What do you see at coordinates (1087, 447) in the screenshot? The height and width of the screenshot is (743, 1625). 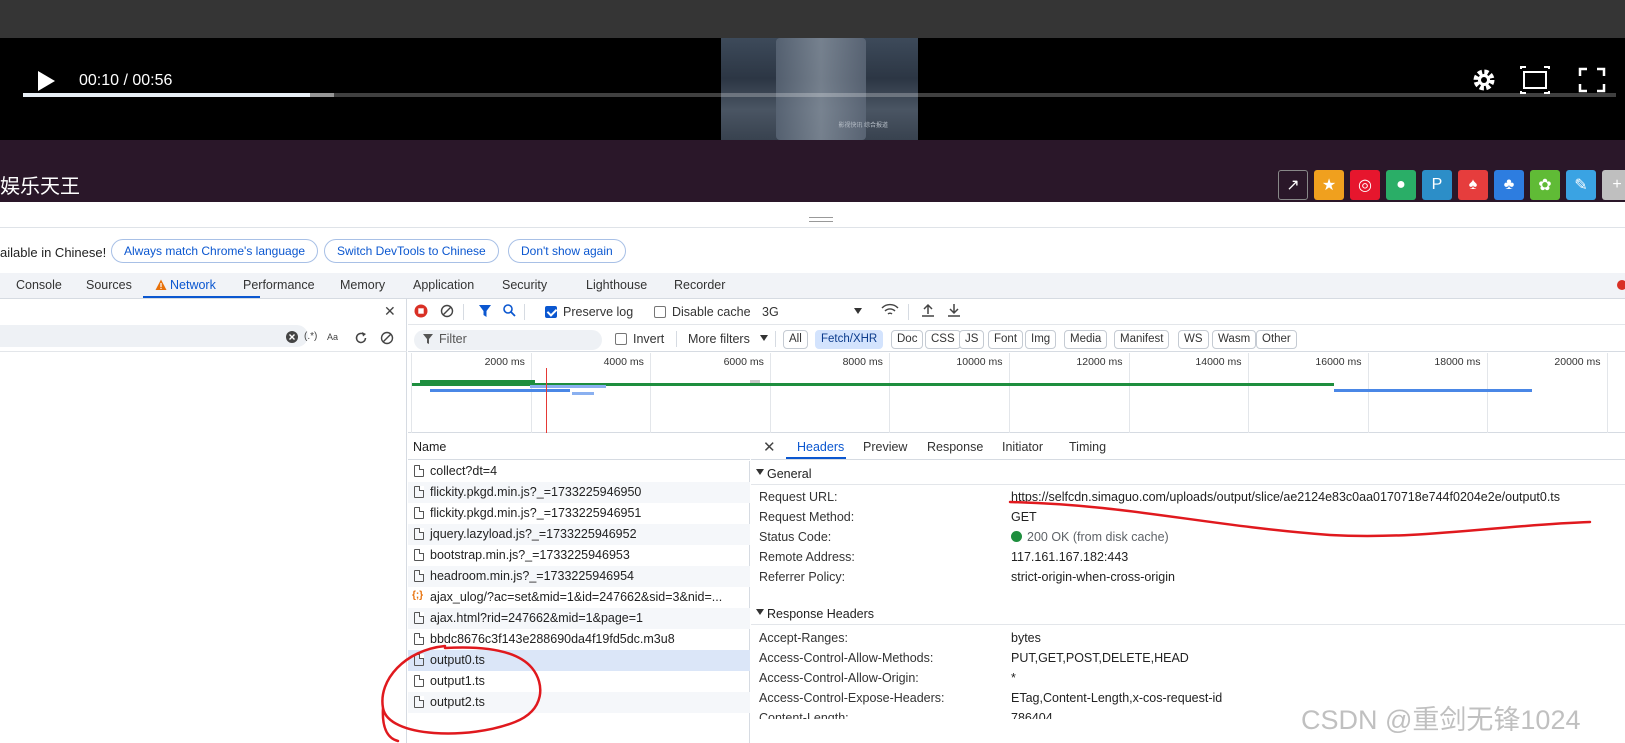 I see `tab-timing: Timing` at bounding box center [1087, 447].